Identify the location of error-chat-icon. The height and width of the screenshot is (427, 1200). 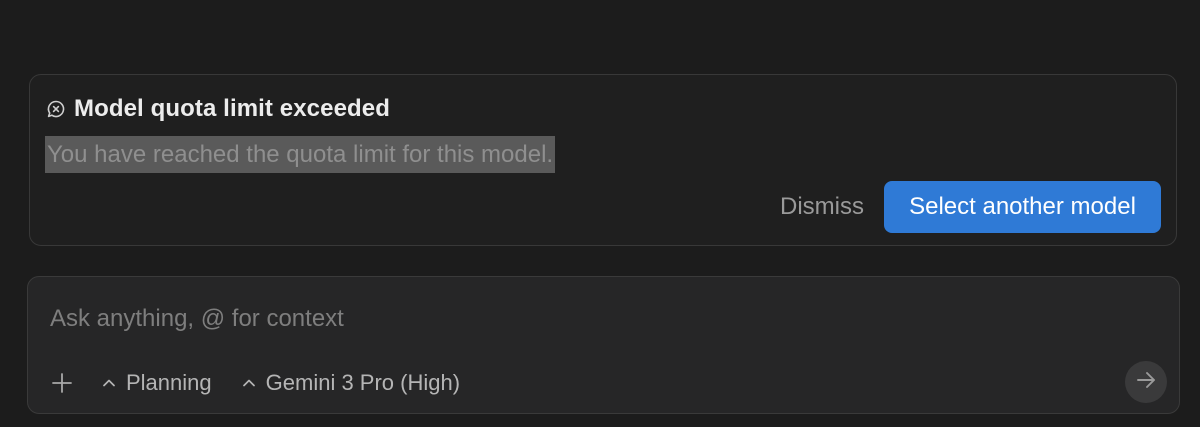
(56, 109).